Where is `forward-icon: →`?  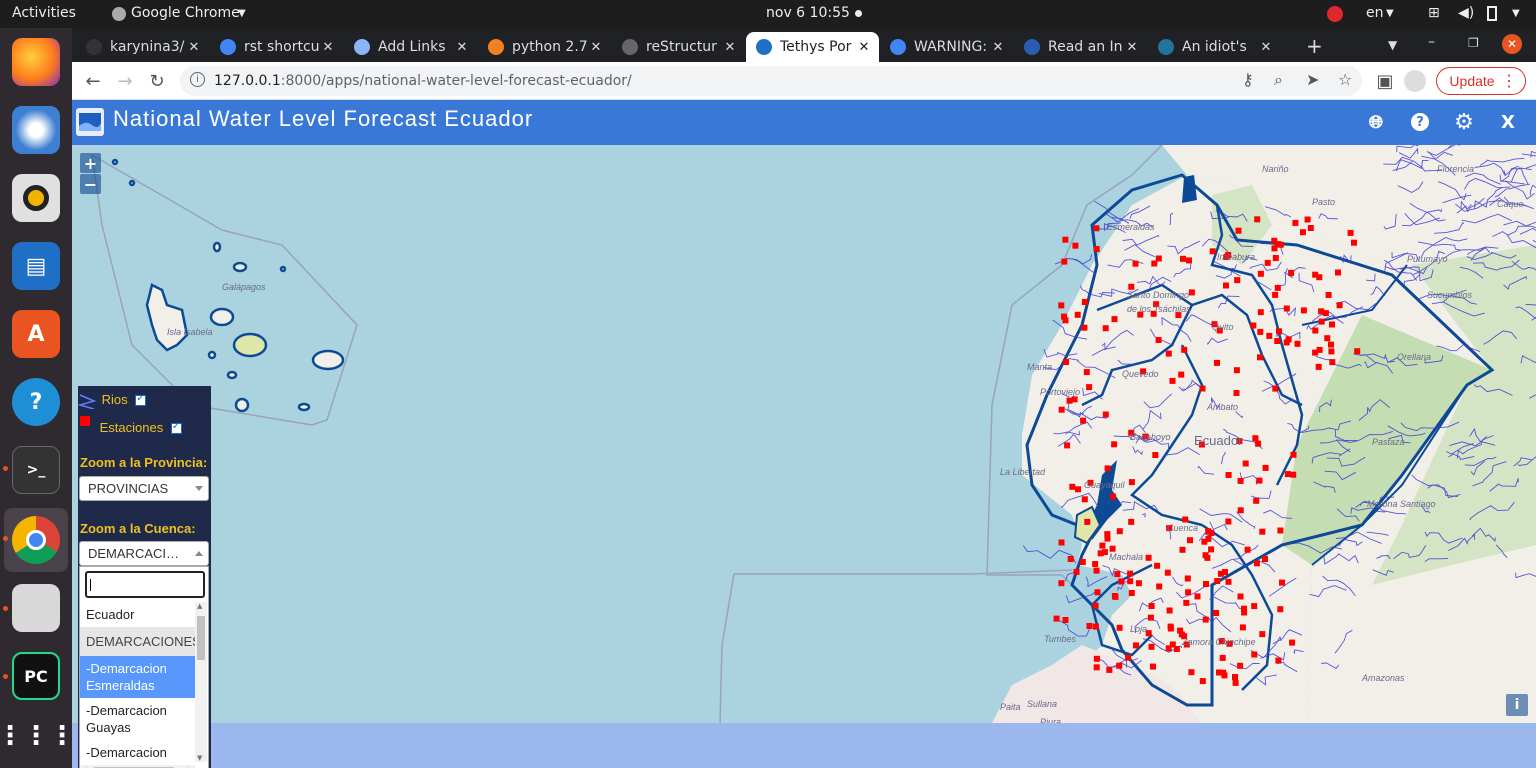
forward-icon: → is located at coordinates (125, 81).